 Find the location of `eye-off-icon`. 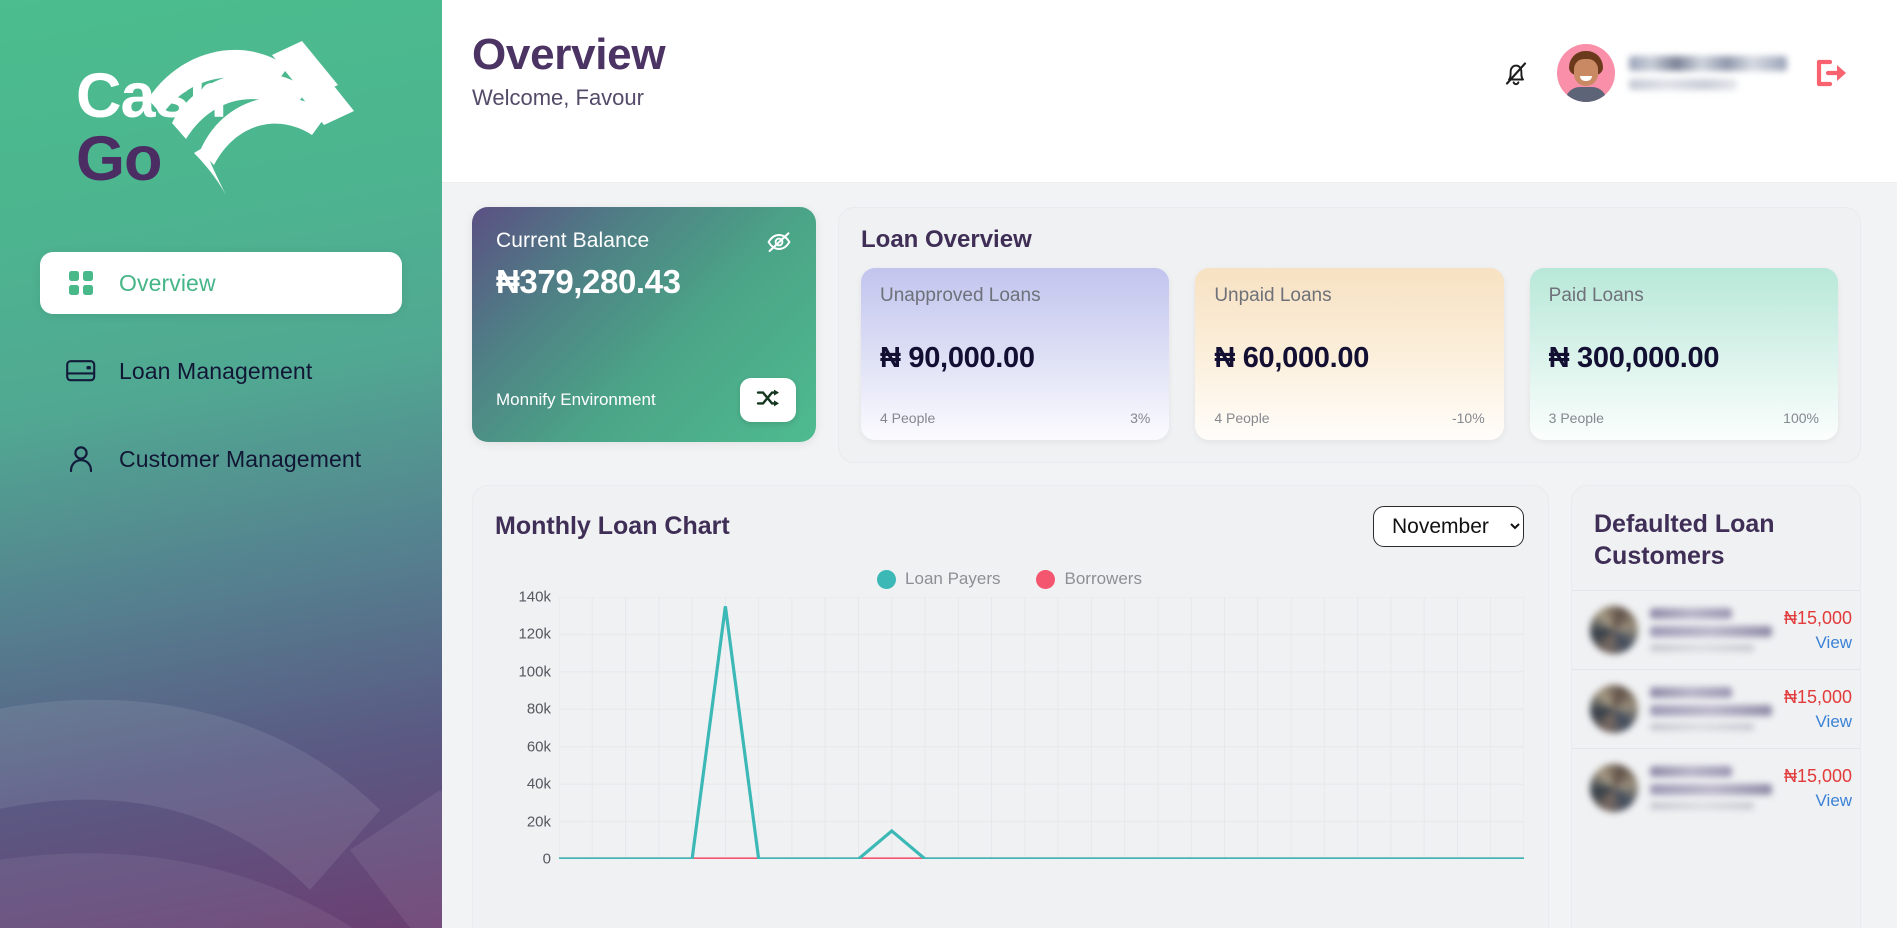

eye-off-icon is located at coordinates (779, 242).